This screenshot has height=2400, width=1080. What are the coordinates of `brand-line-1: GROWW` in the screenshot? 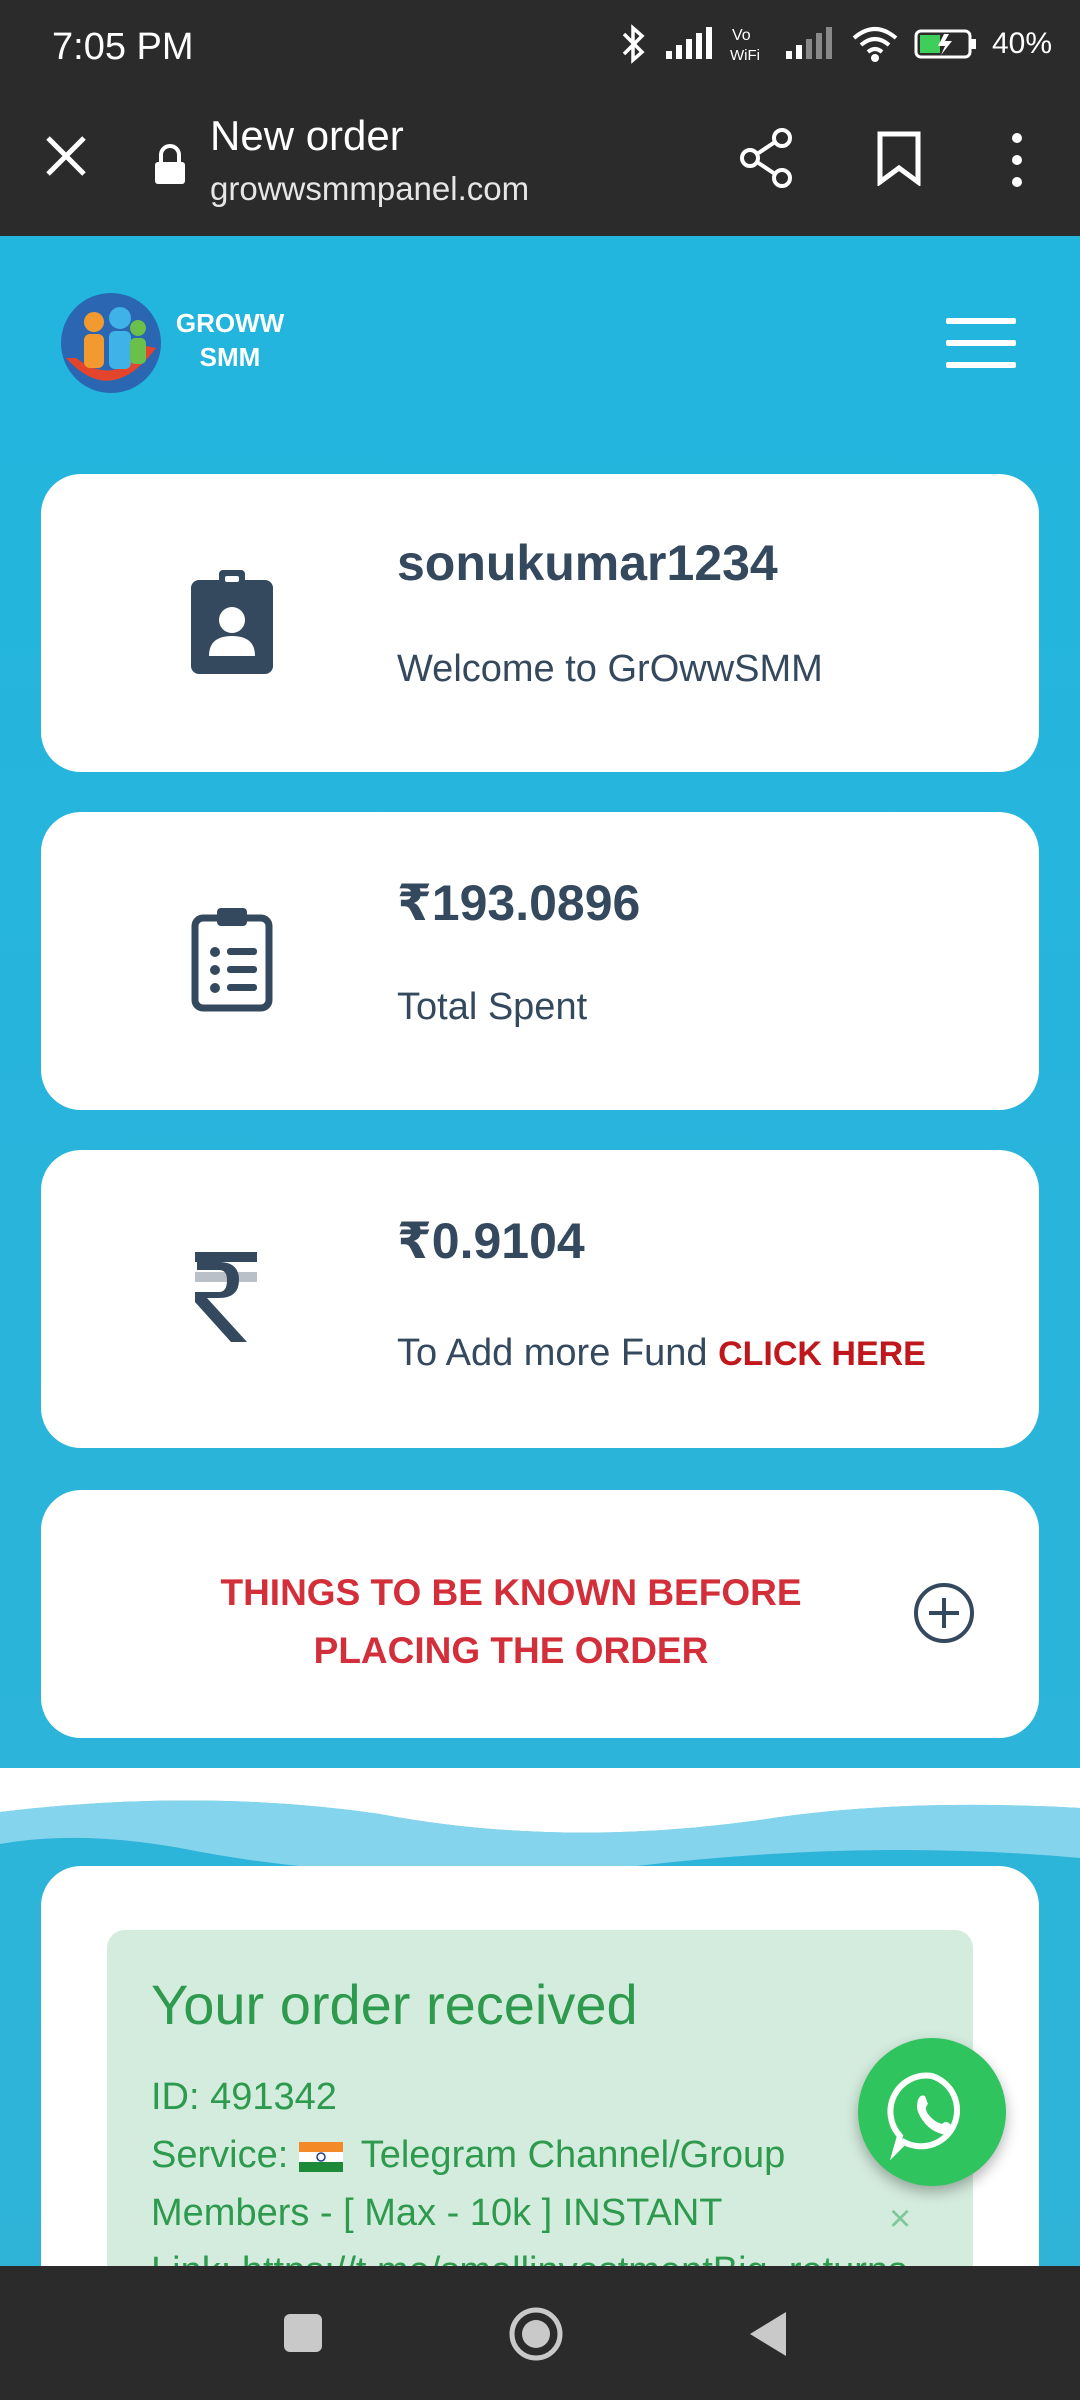 It's located at (230, 323).